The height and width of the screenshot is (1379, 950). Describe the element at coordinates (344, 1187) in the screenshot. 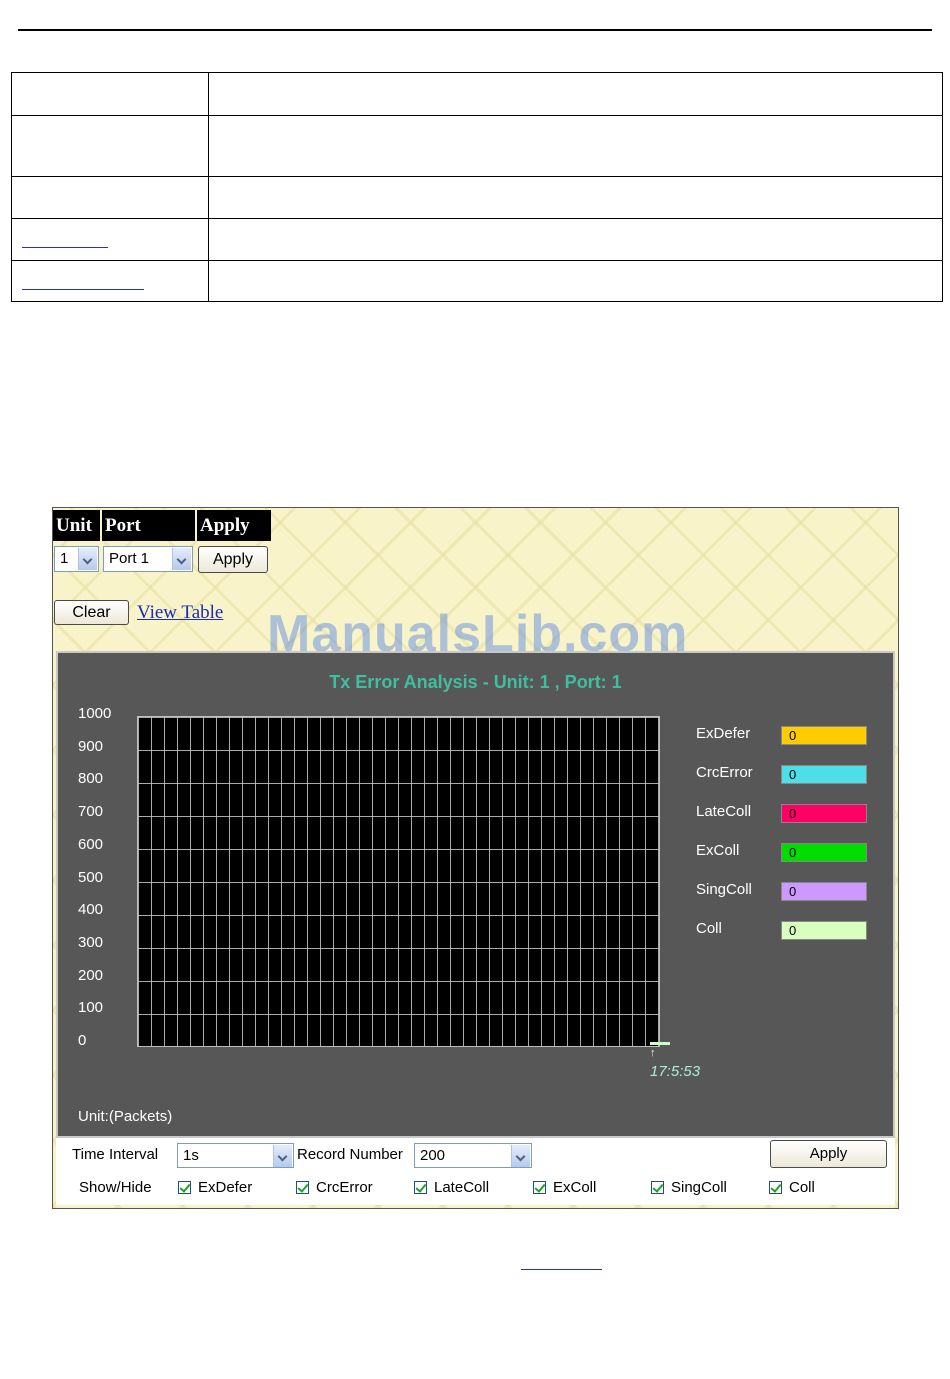

I see `checkbox-label: CrcError` at that location.